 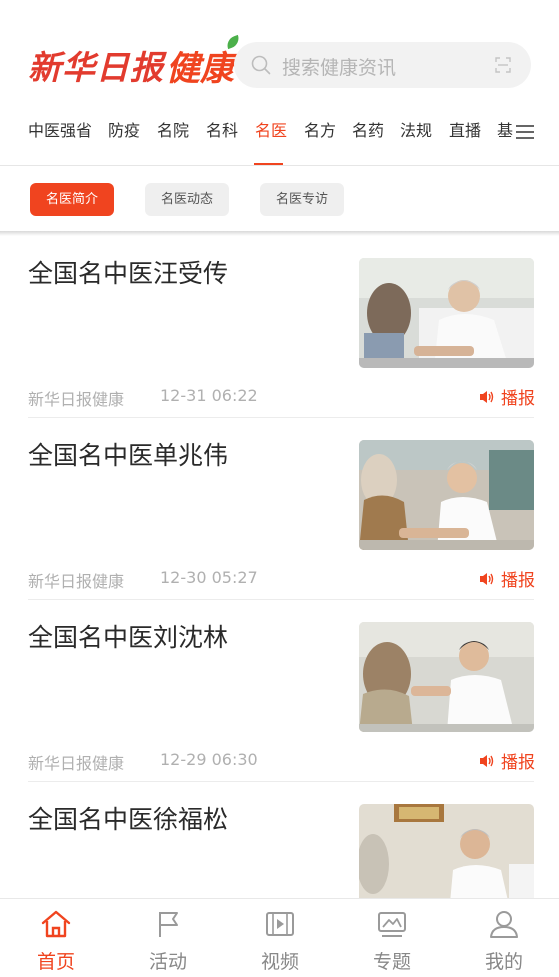 I want to click on app-header: 新华日报 健康 搜索健康资讯, so click(x=279, y=55).